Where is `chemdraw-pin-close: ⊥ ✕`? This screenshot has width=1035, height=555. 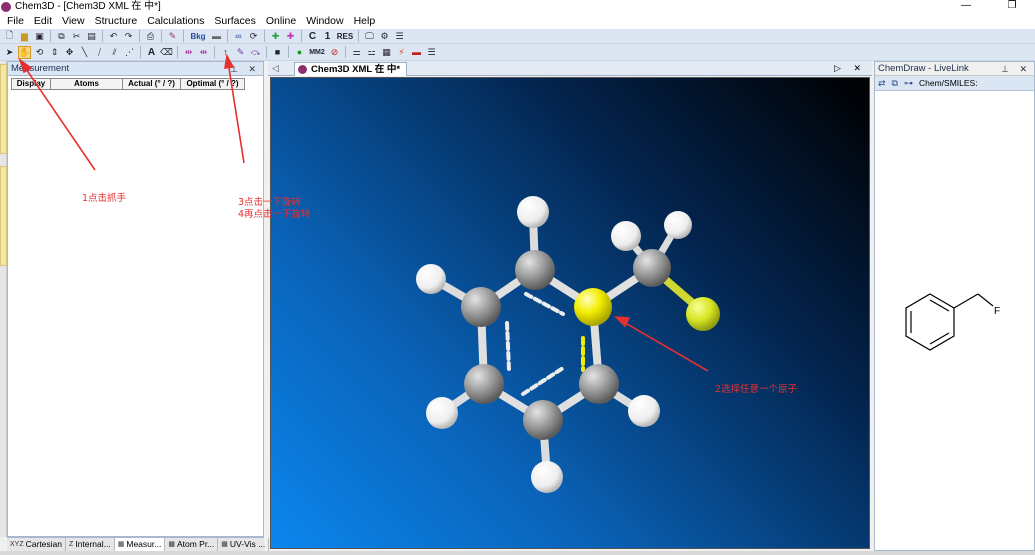
chemdraw-pin-close: ⊥ ✕ is located at coordinates (1016, 69).